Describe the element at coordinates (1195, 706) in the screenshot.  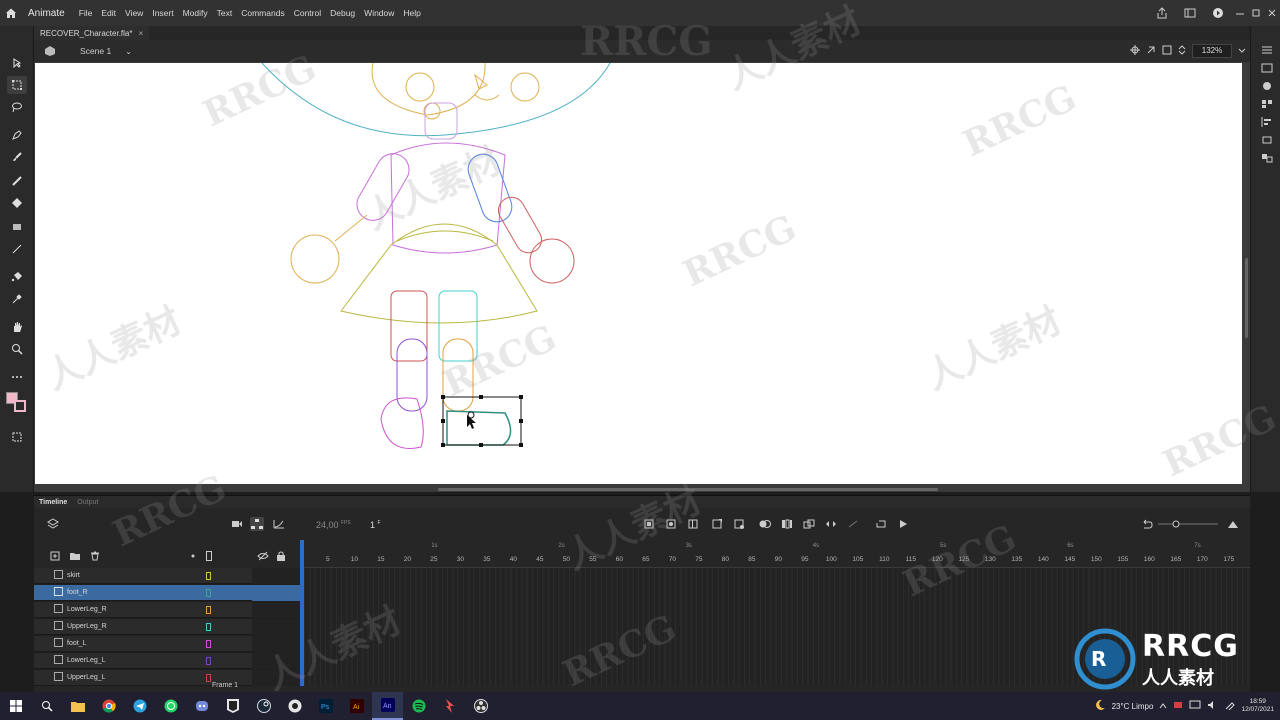
I see `network-icon` at that location.